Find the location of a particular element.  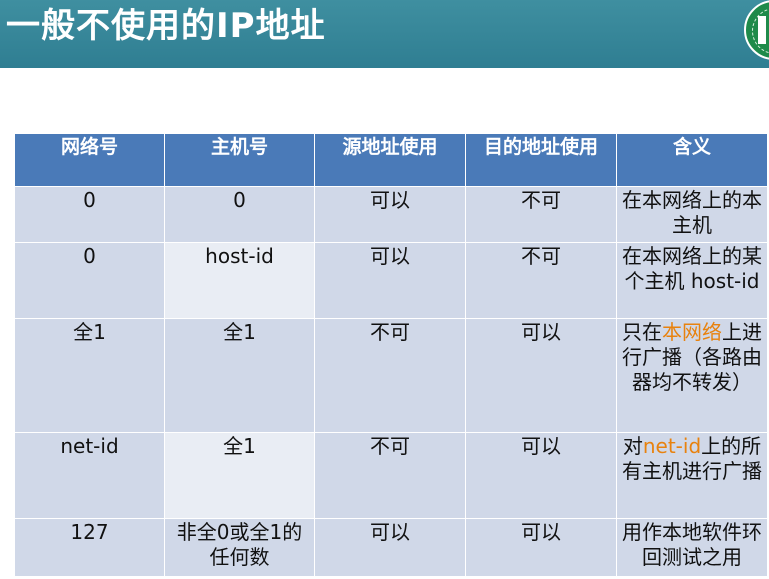

header-source: 源地址使用 is located at coordinates (390, 160).